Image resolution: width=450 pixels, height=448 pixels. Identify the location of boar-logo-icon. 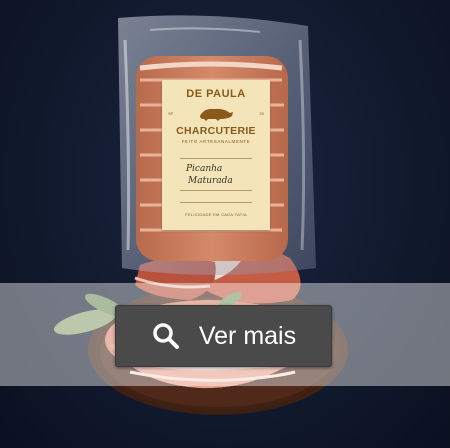
(216, 114).